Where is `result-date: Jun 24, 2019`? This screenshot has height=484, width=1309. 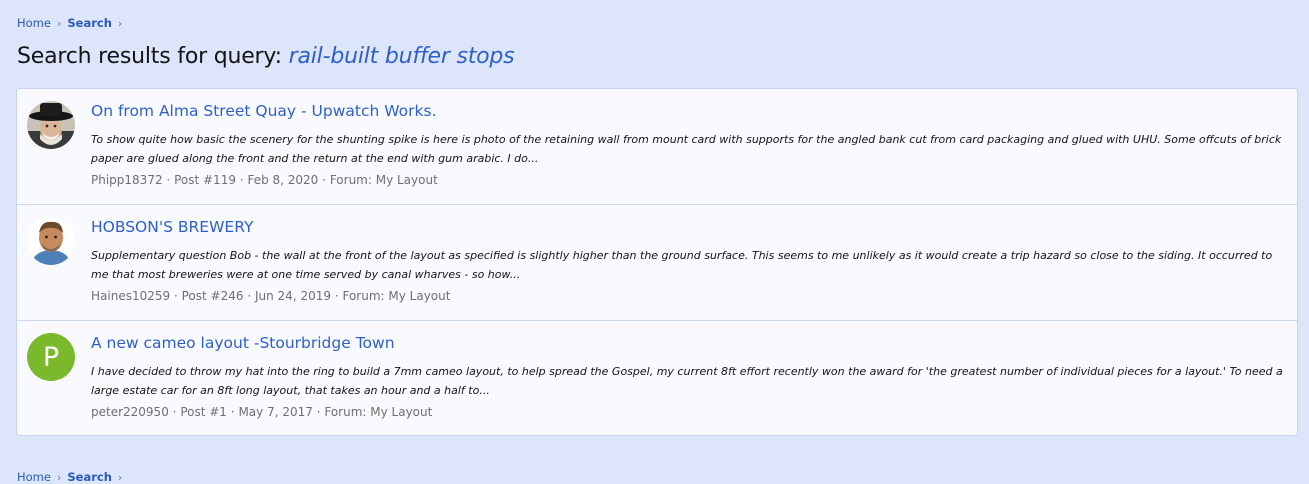
result-date: Jun 24, 2019 is located at coordinates (292, 296).